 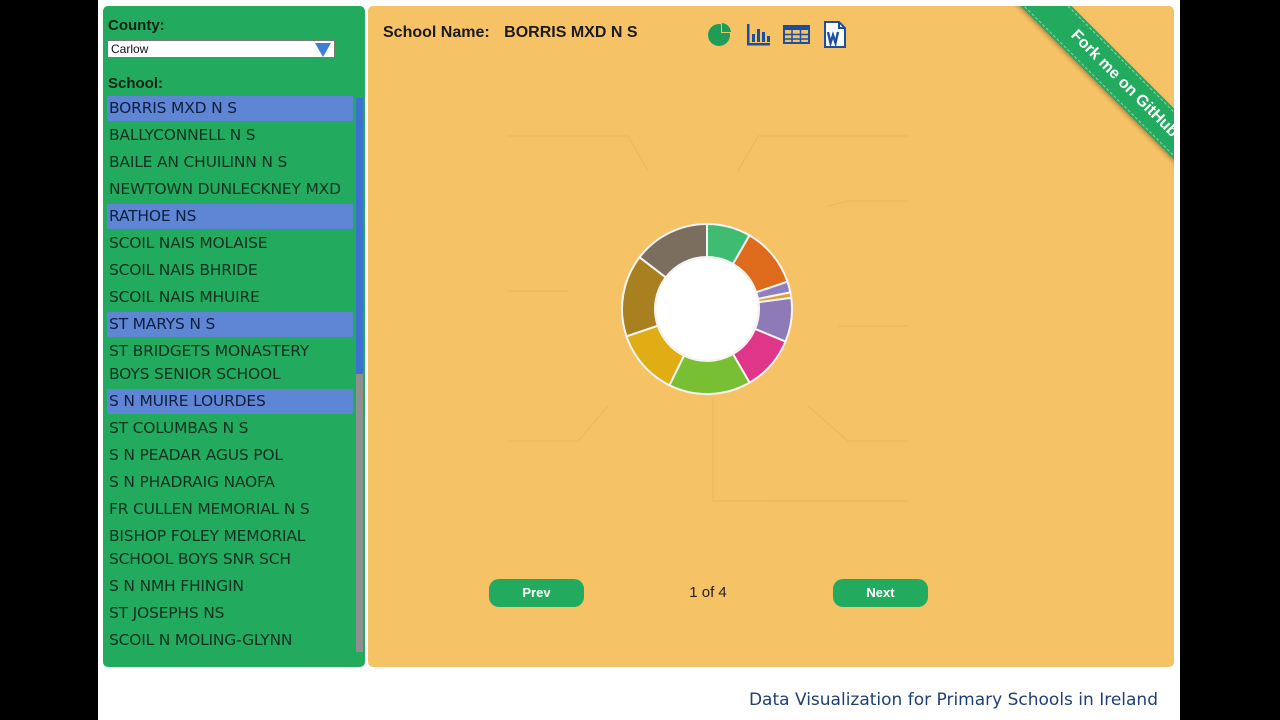 I want to click on school-list-item: NEWTOWN DUNLECKNEY MXD, so click(x=230, y=189).